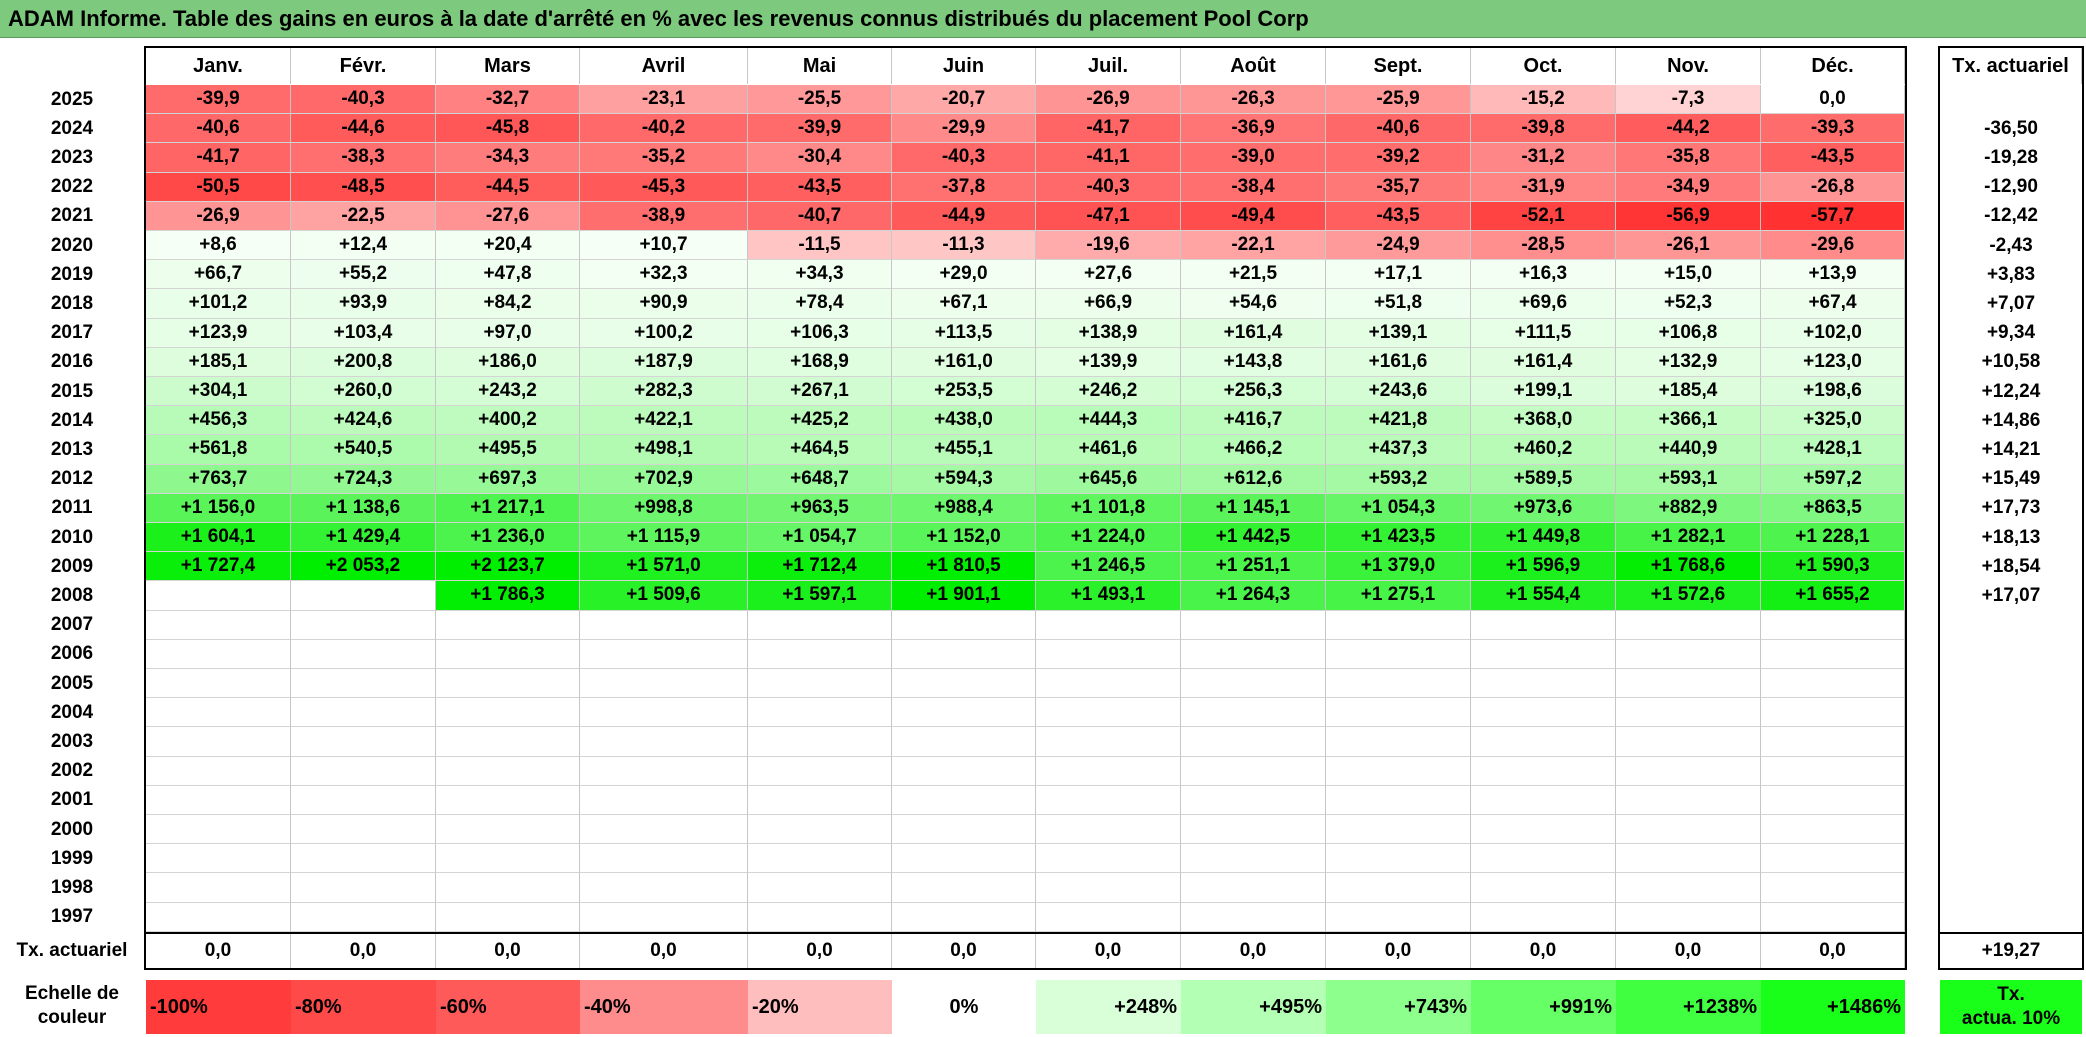 The height and width of the screenshot is (1037, 2086). I want to click on table-cell: +78,4, so click(820, 304).